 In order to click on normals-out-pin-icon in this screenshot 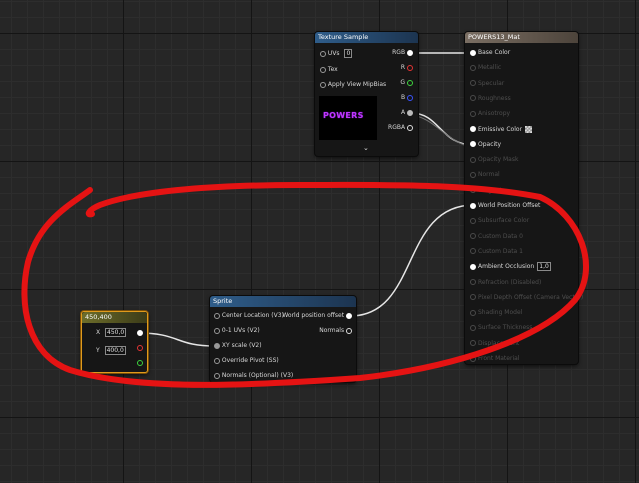, I will do `click(349, 330)`.